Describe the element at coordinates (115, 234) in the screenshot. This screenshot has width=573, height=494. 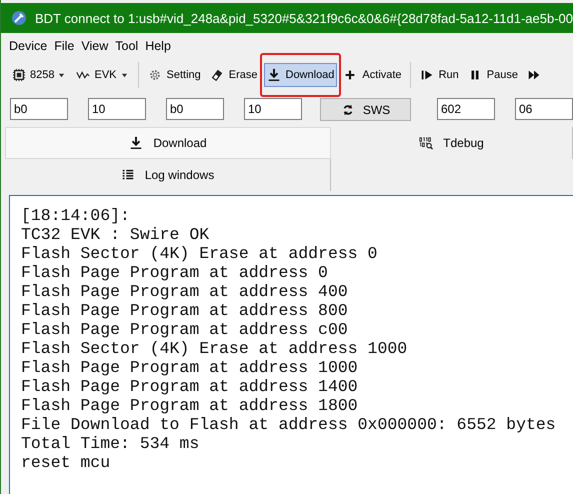
I see `log-line: TC32 EVK : Swire OK` at that location.